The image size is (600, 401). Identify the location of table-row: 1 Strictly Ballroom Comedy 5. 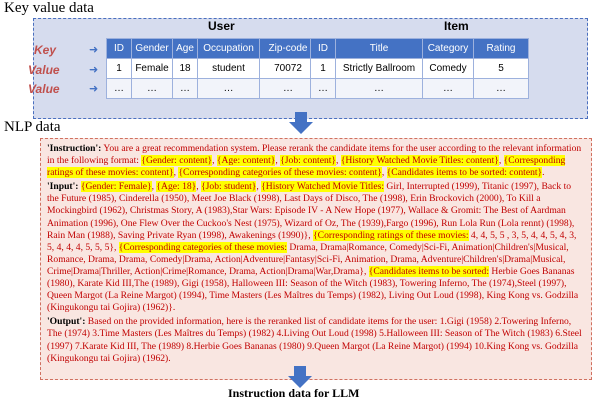
(419, 68).